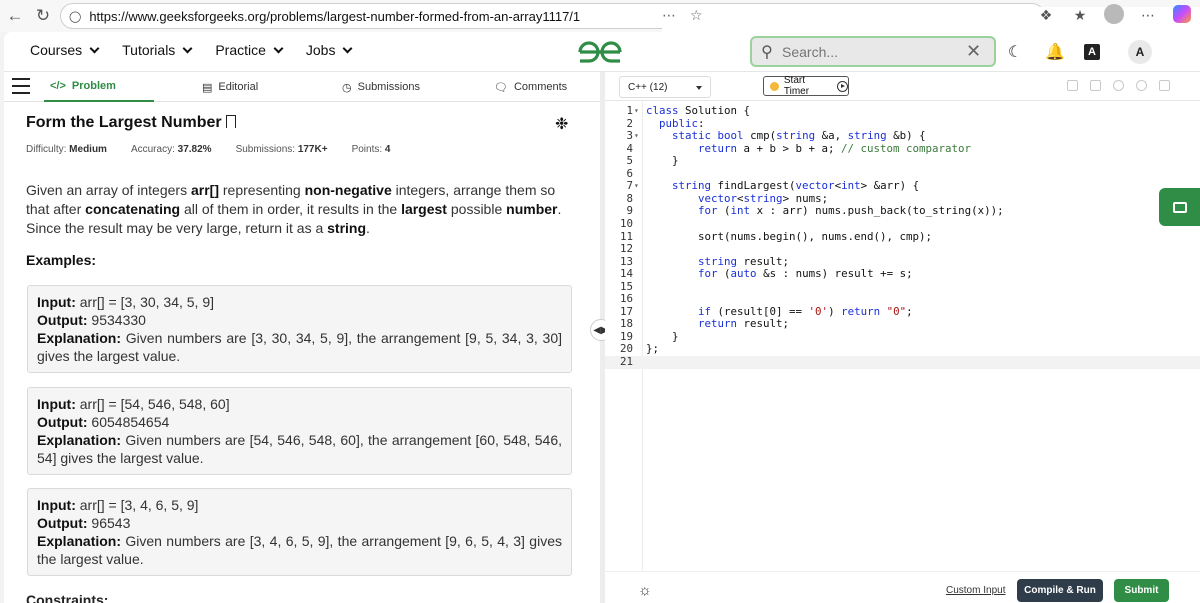 This screenshot has width=1200, height=603. I want to click on tab-problem: </> Problem, so click(99, 87).